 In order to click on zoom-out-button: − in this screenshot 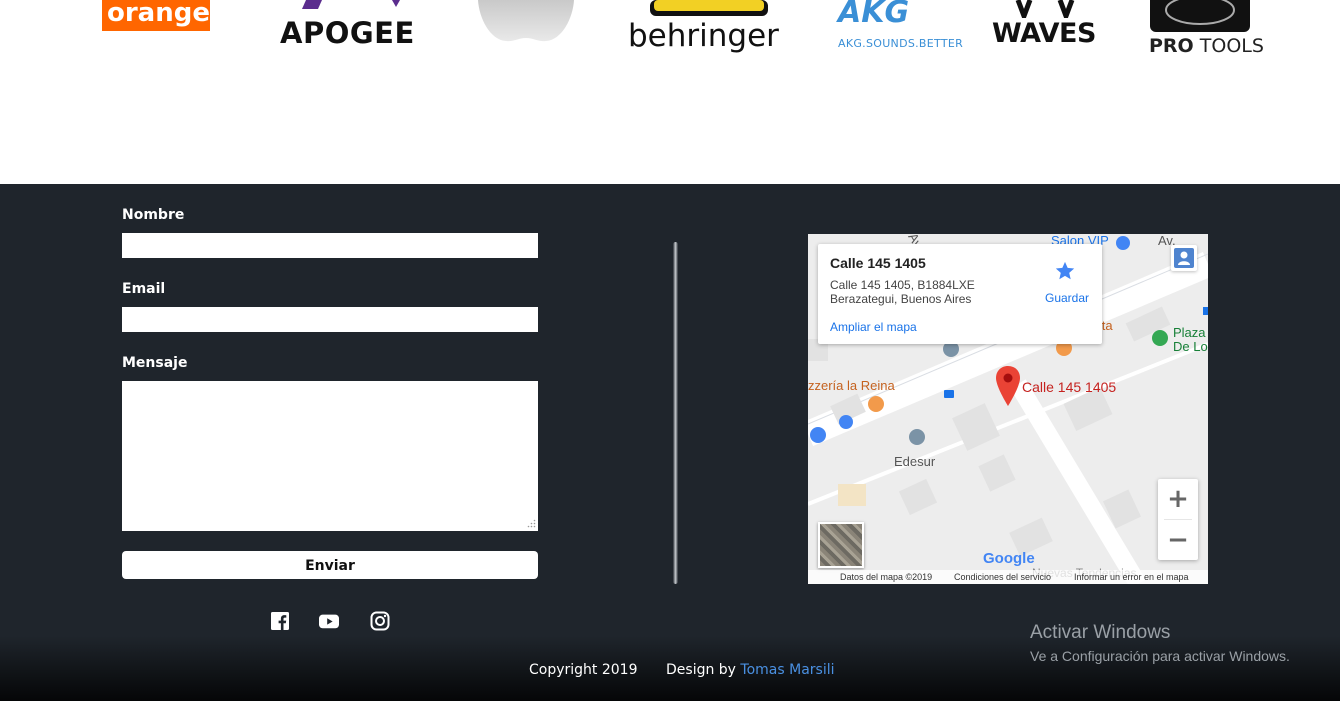, I will do `click(1178, 540)`.